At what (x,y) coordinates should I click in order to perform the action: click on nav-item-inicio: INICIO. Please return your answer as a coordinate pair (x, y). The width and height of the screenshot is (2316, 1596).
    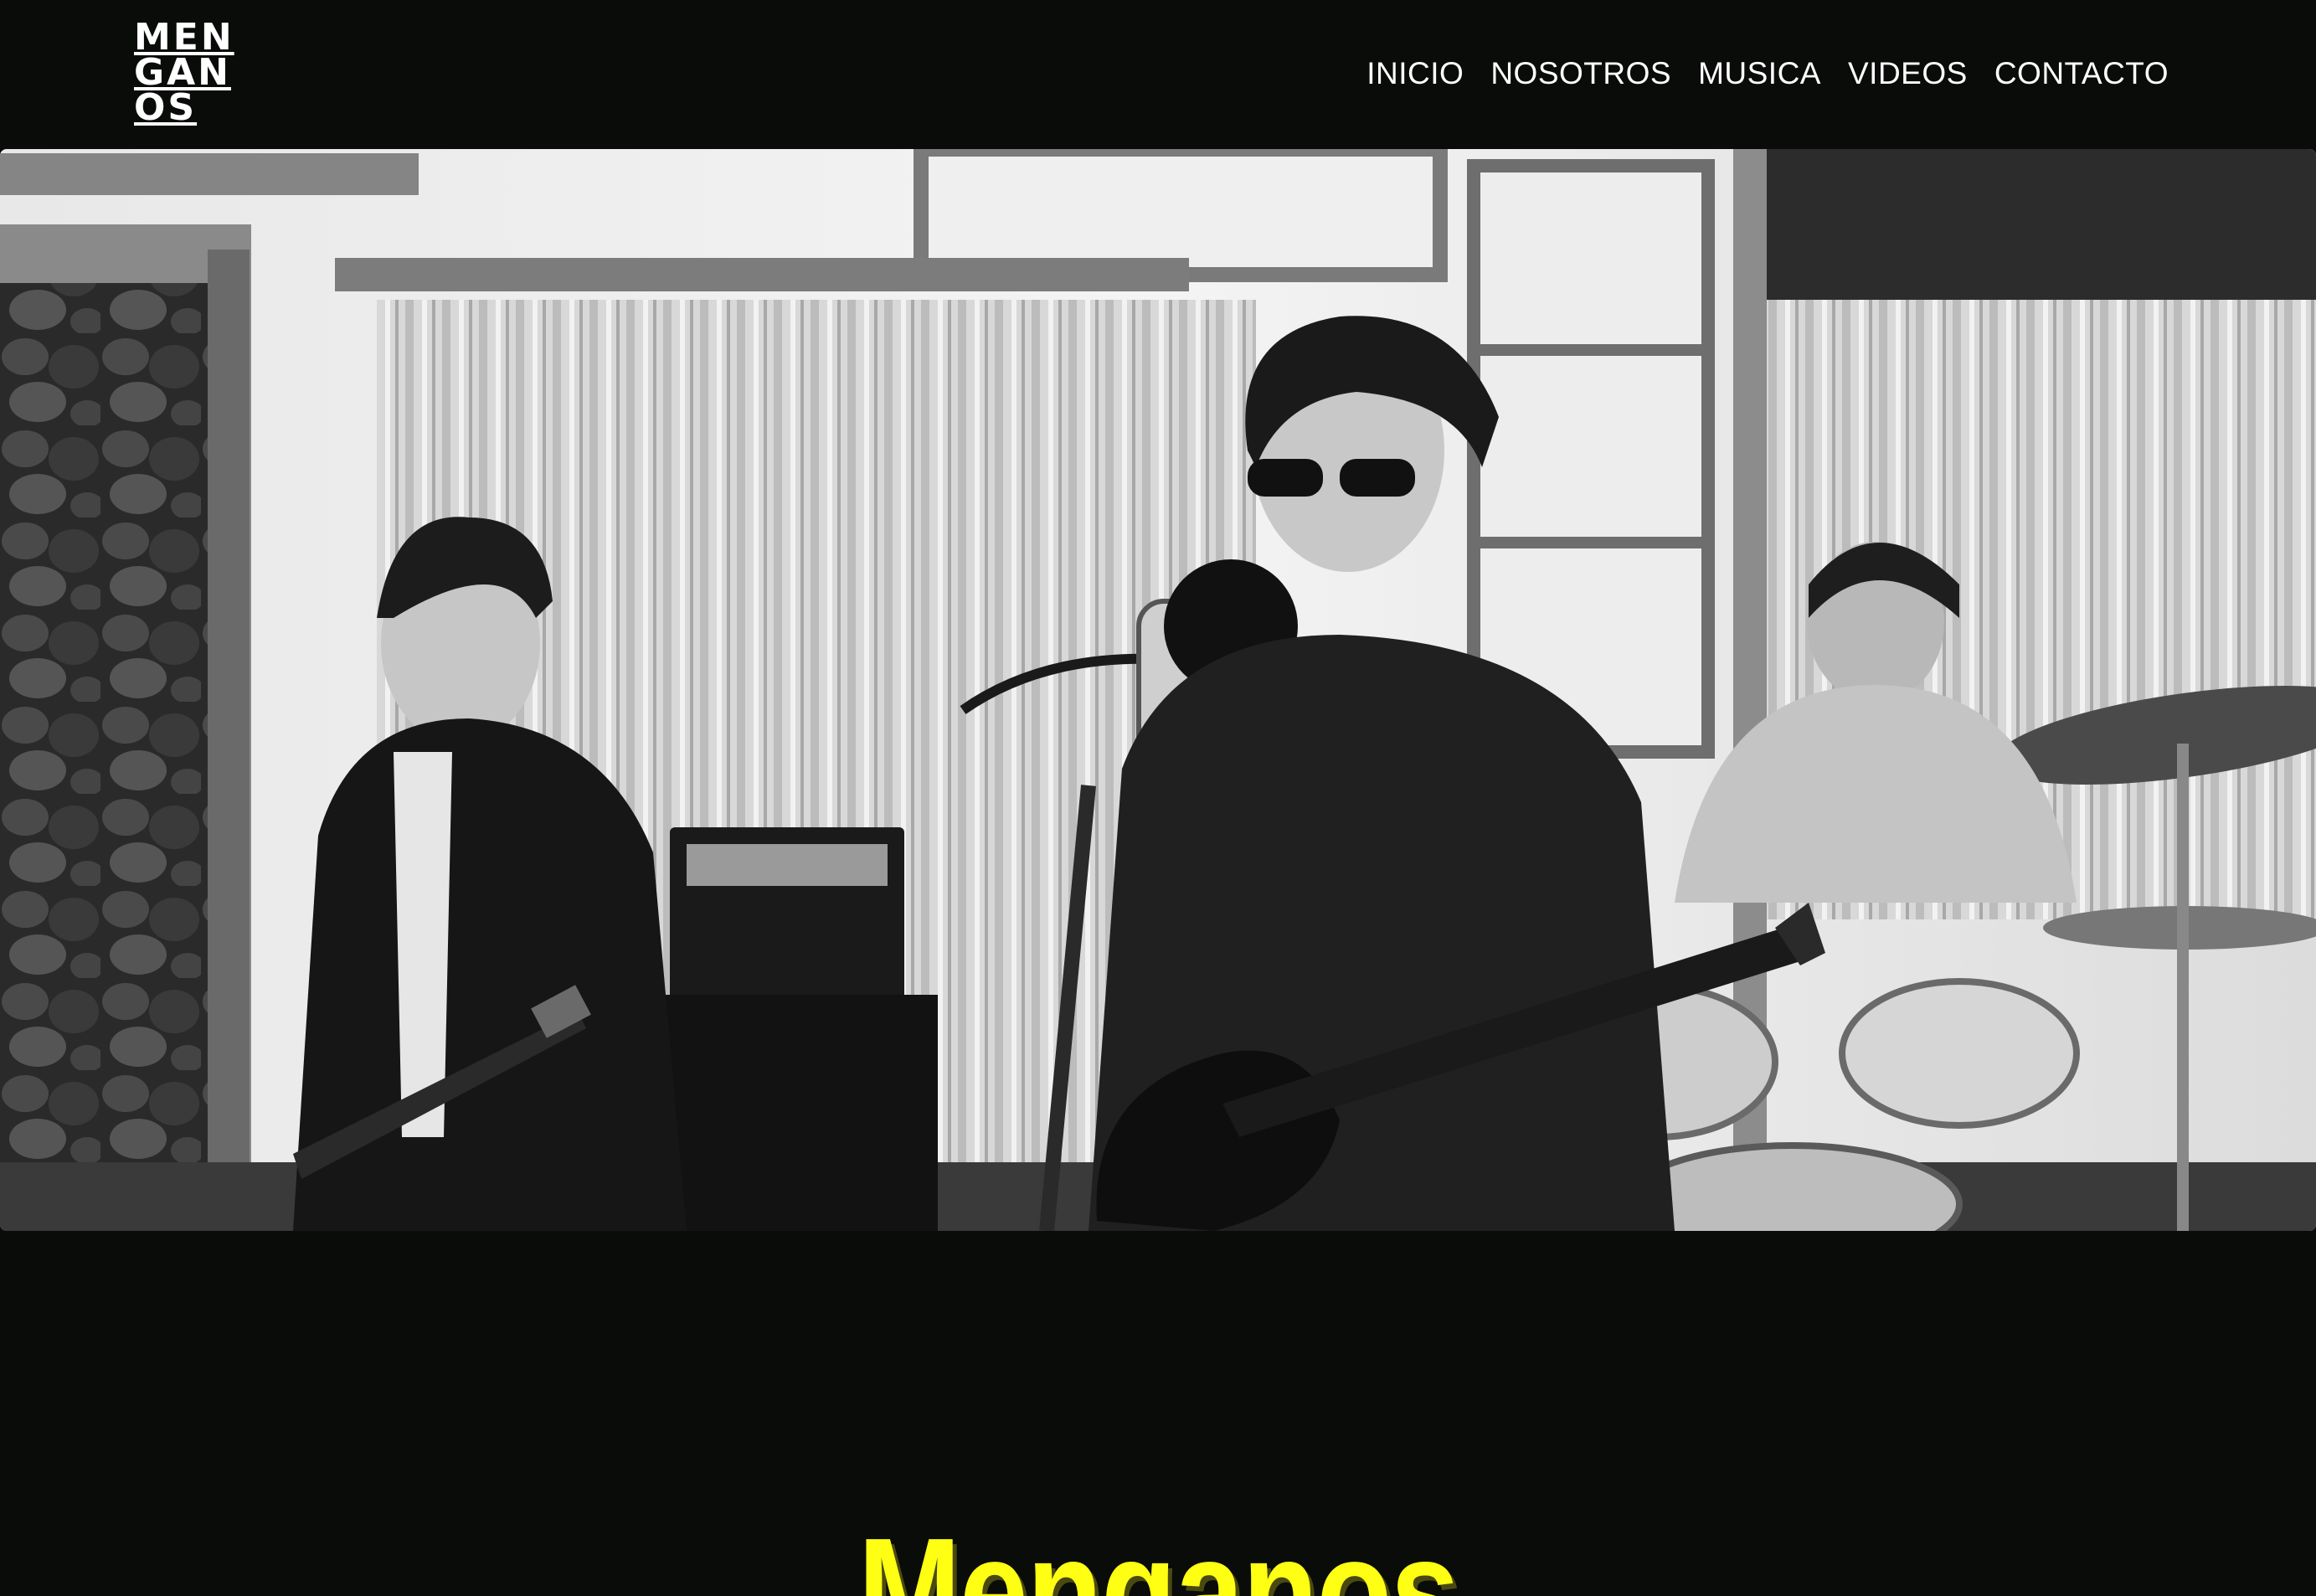
    Looking at the image, I should click on (1415, 73).